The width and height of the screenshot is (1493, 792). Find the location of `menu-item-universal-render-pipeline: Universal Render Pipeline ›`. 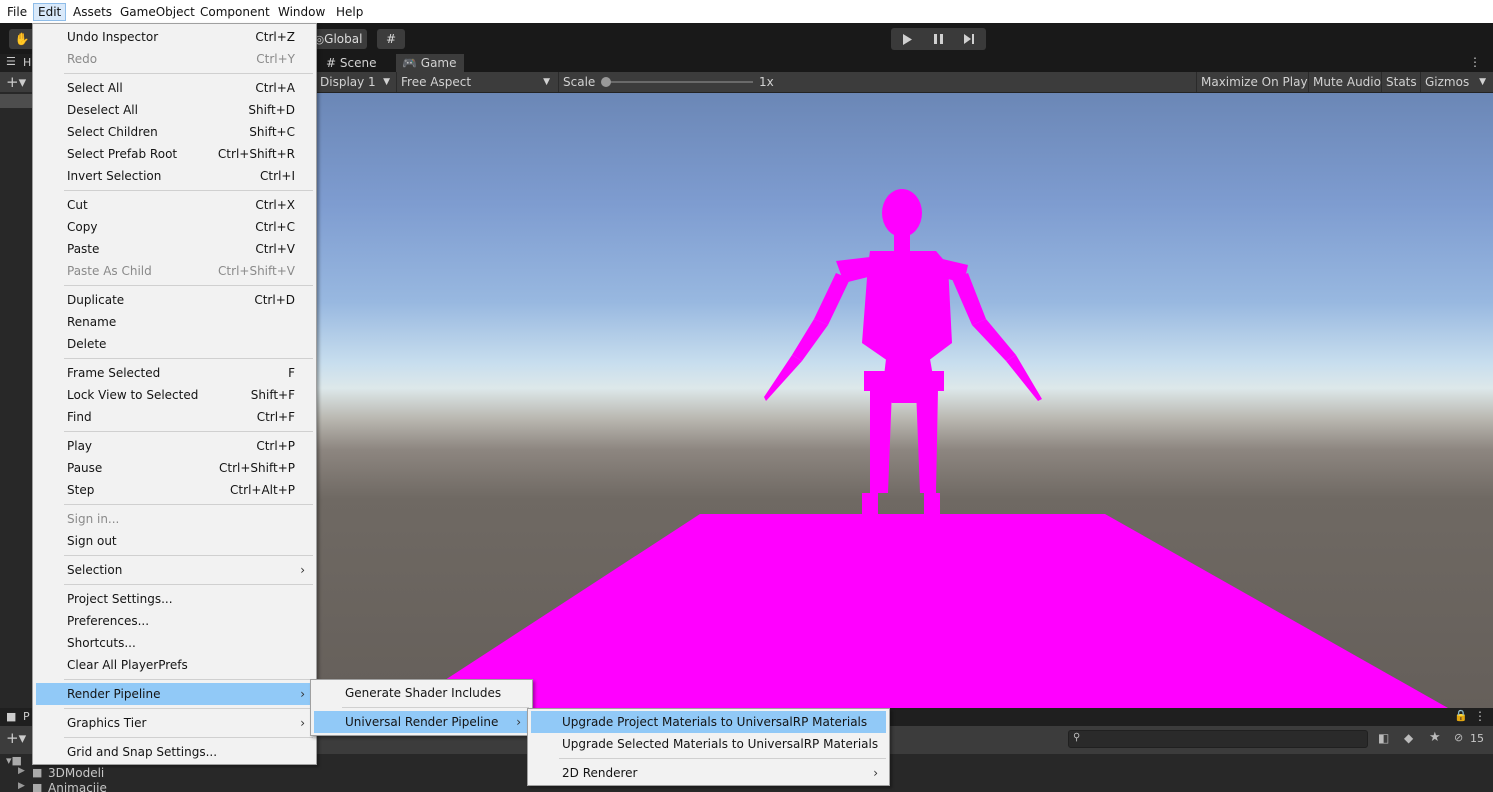

menu-item-universal-render-pipeline: Universal Render Pipeline › is located at coordinates (421, 722).